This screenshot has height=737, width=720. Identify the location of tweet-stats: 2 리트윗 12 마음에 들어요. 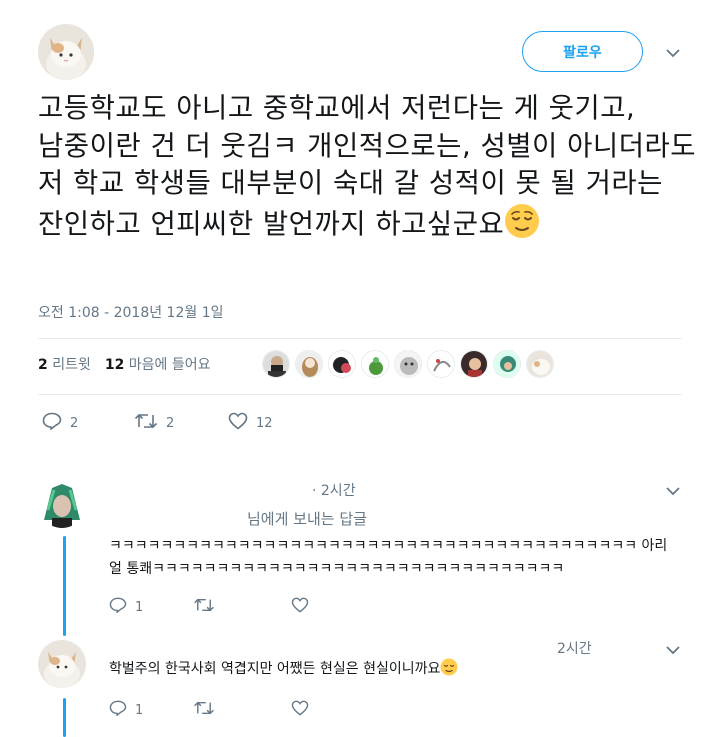
(124, 364).